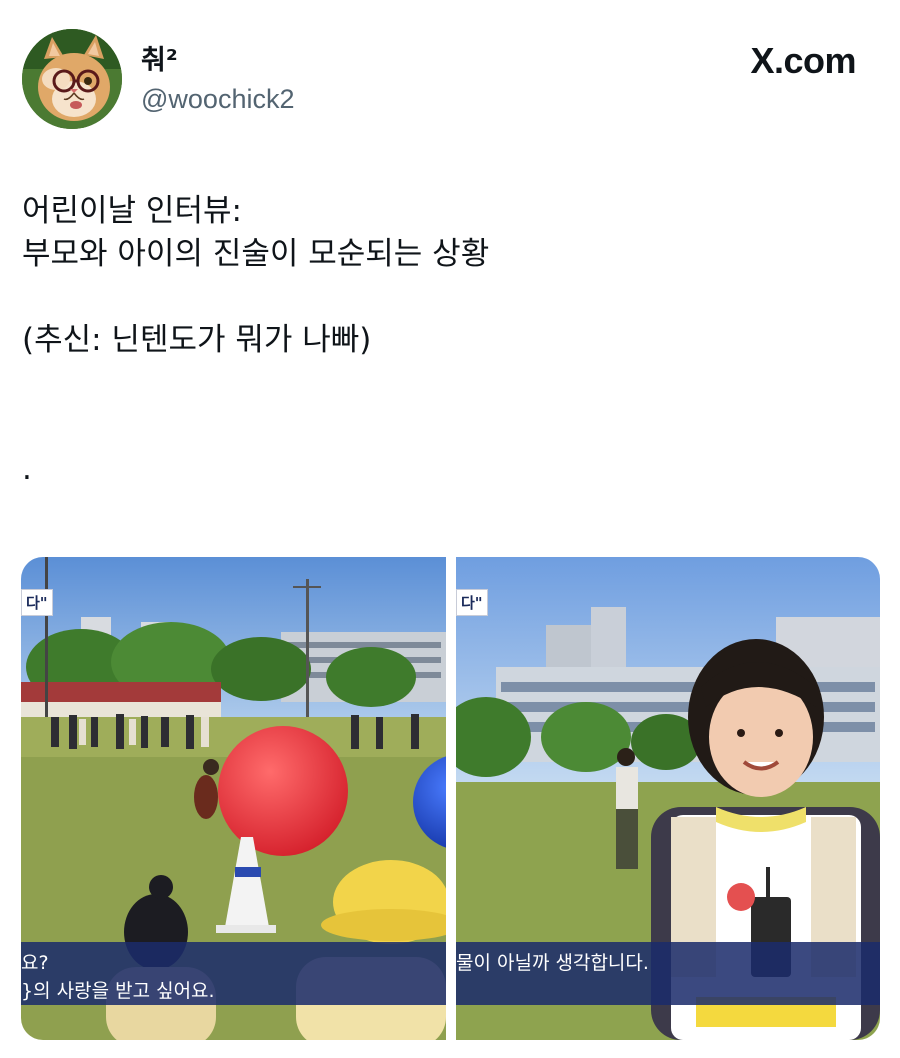 This screenshot has height=1058, width=900. I want to click on kitten-with-glasses-avatar-icon, so click(72, 79).